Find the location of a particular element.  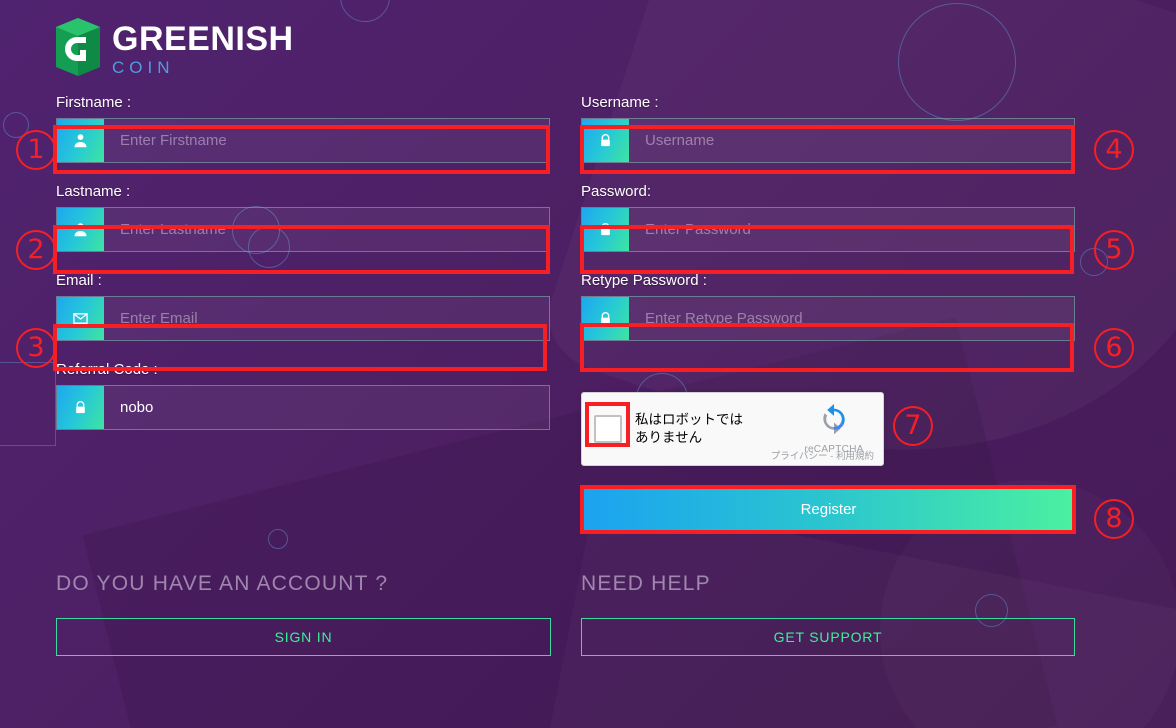

field-group-referral-code: Referral Code : is located at coordinates (303, 395).